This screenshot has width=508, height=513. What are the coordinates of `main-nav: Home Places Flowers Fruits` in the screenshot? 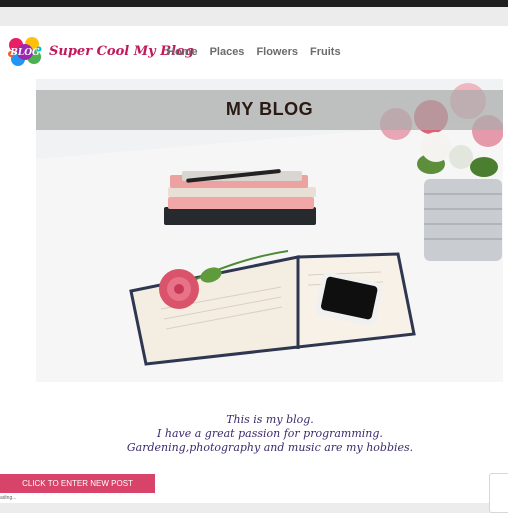 It's located at (254, 52).